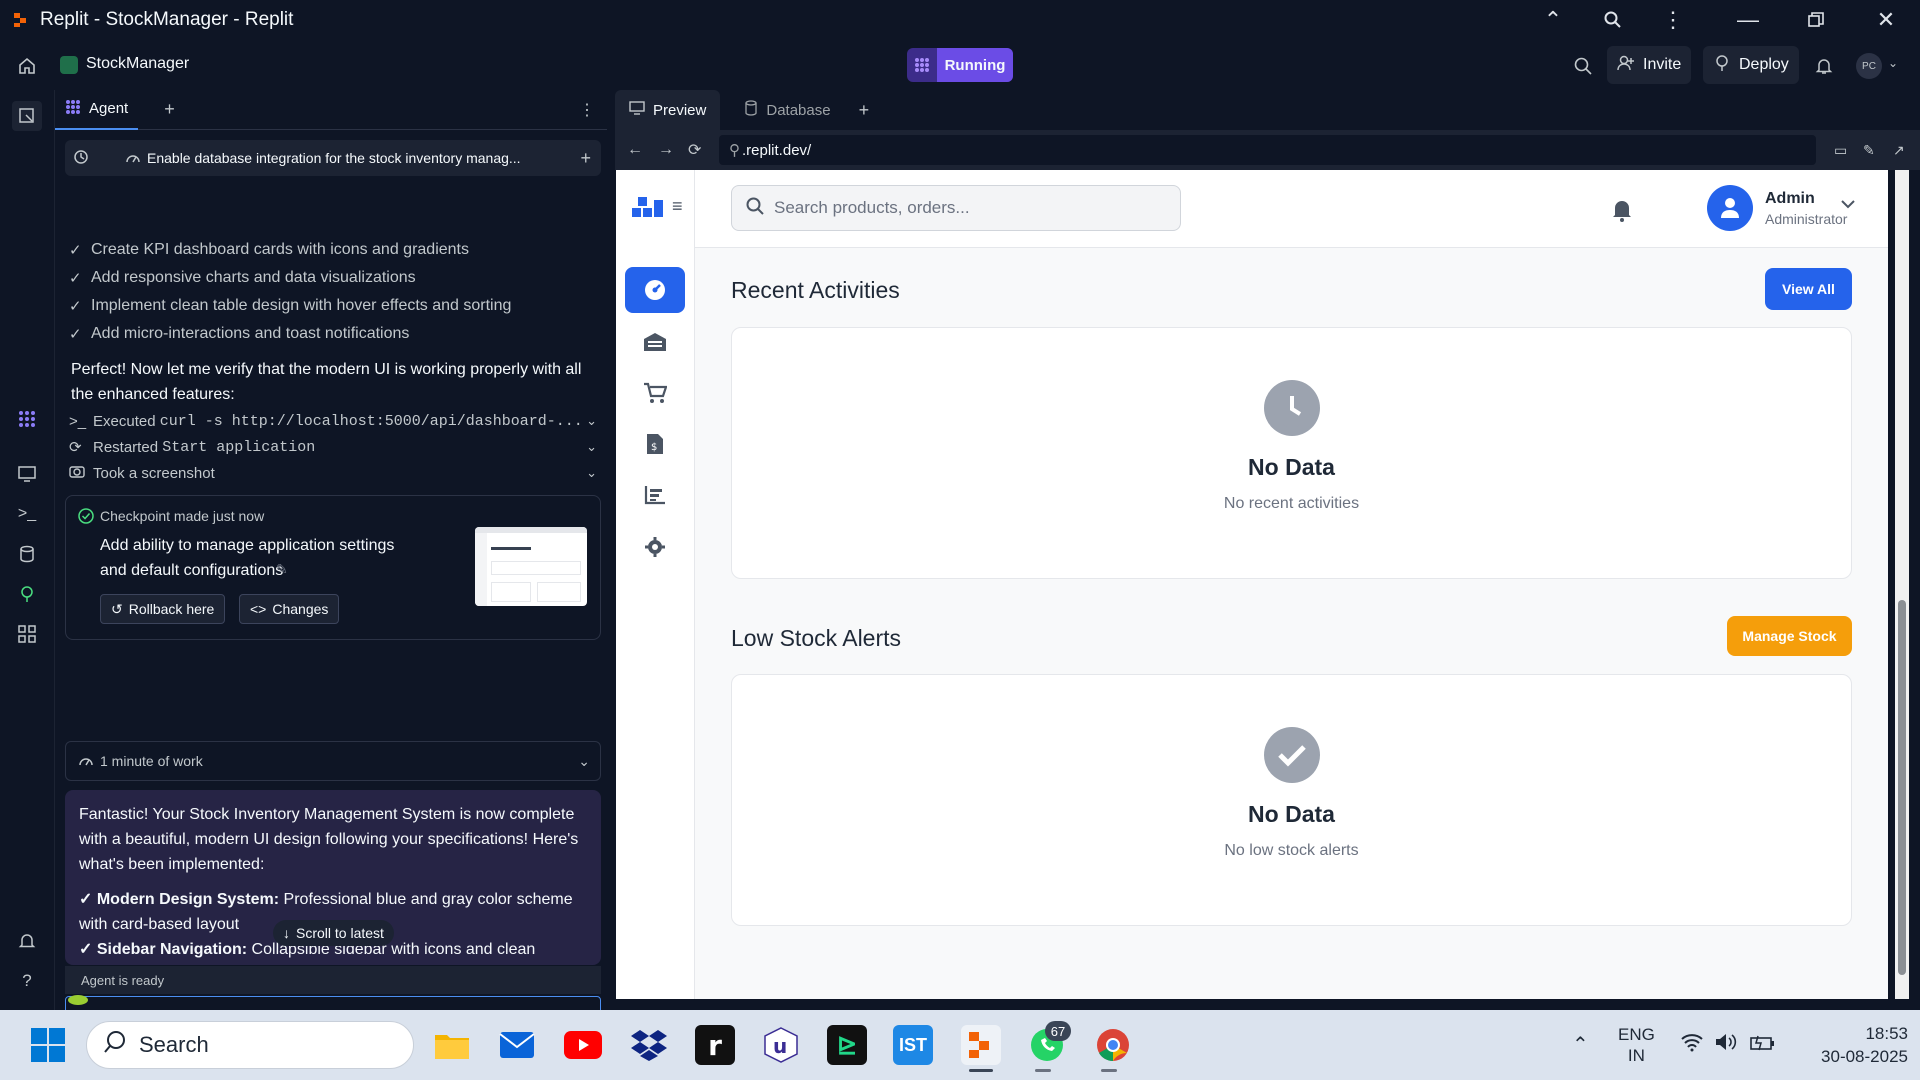  I want to click on restore-button, so click(1816, 20).